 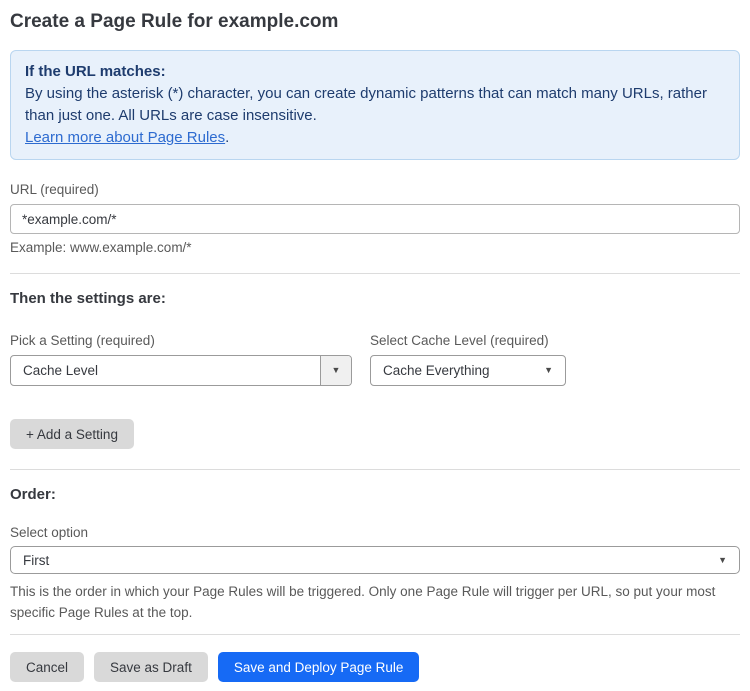 What do you see at coordinates (47, 667) in the screenshot?
I see `cancel-button: Cancel` at bounding box center [47, 667].